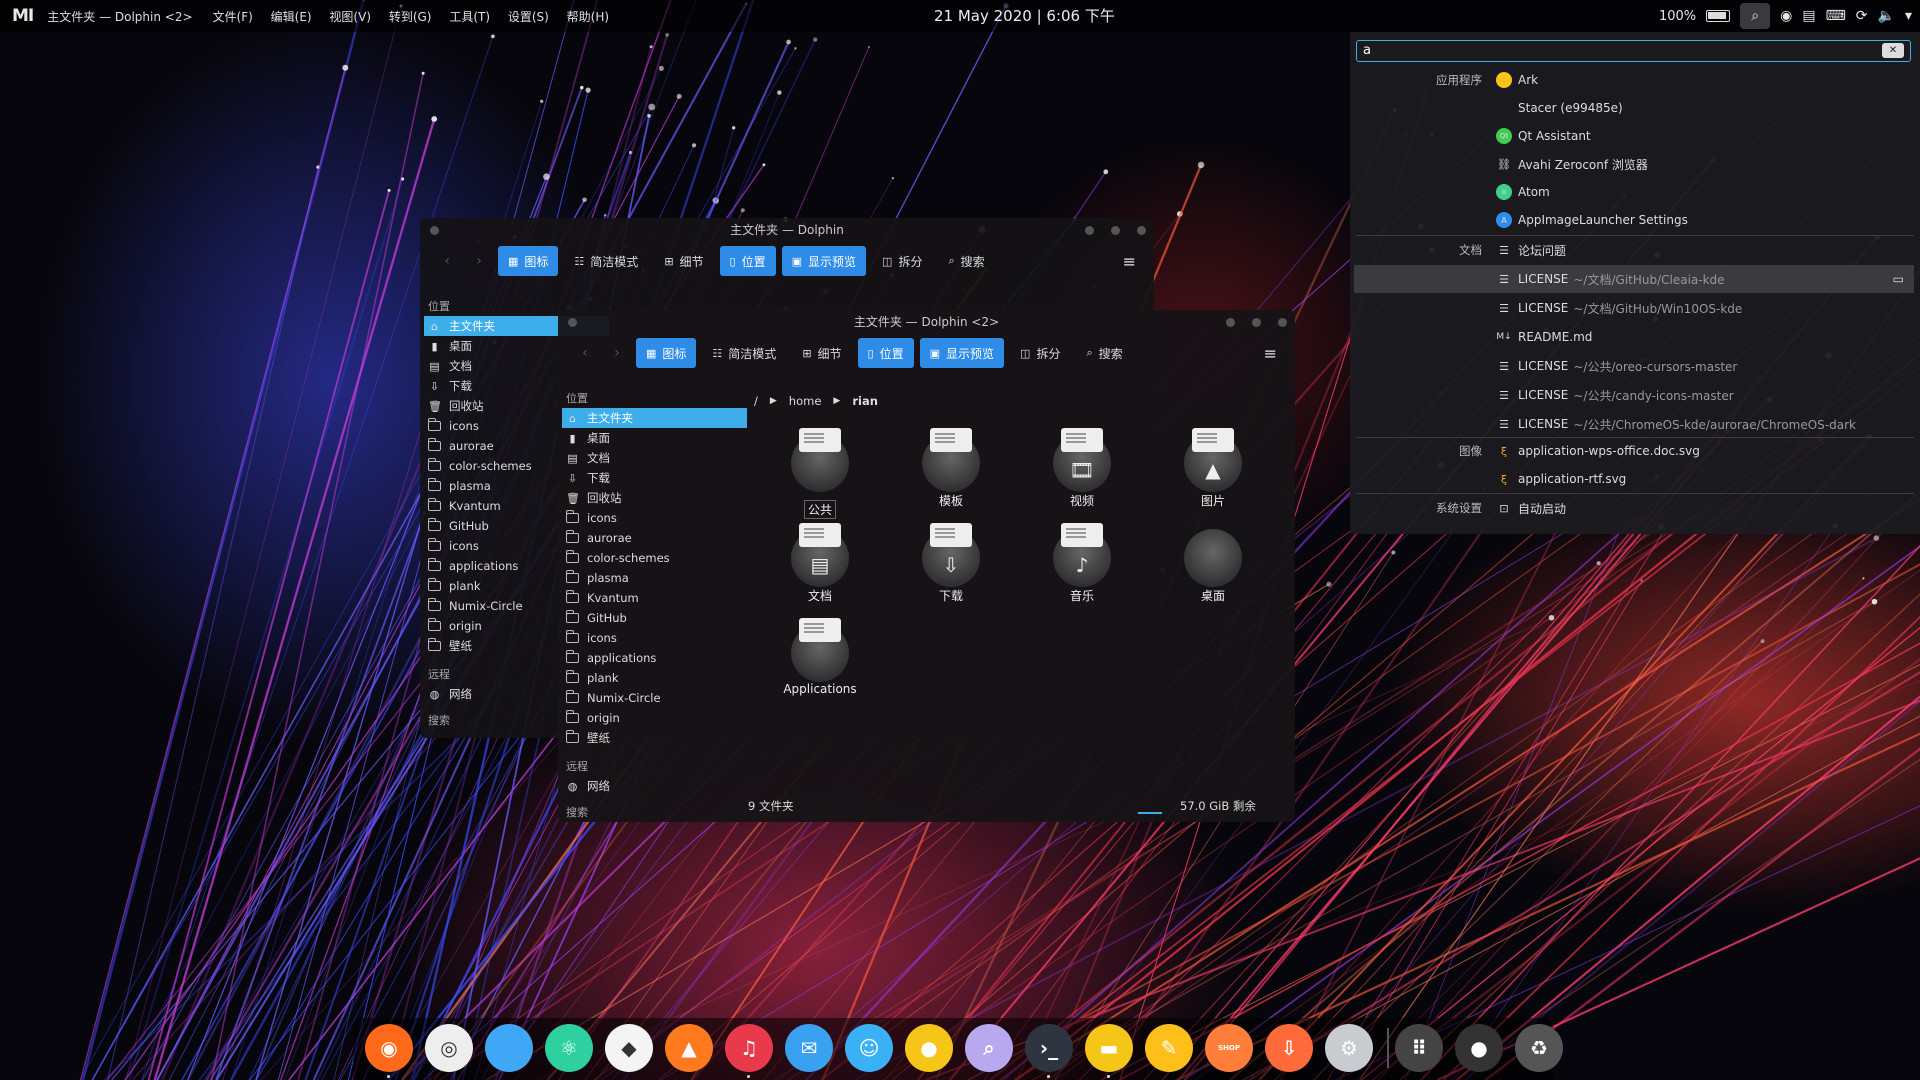  Describe the element at coordinates (654, 438) in the screenshot. I see `sidebar-item-desktop: ▮ 桌面` at that location.